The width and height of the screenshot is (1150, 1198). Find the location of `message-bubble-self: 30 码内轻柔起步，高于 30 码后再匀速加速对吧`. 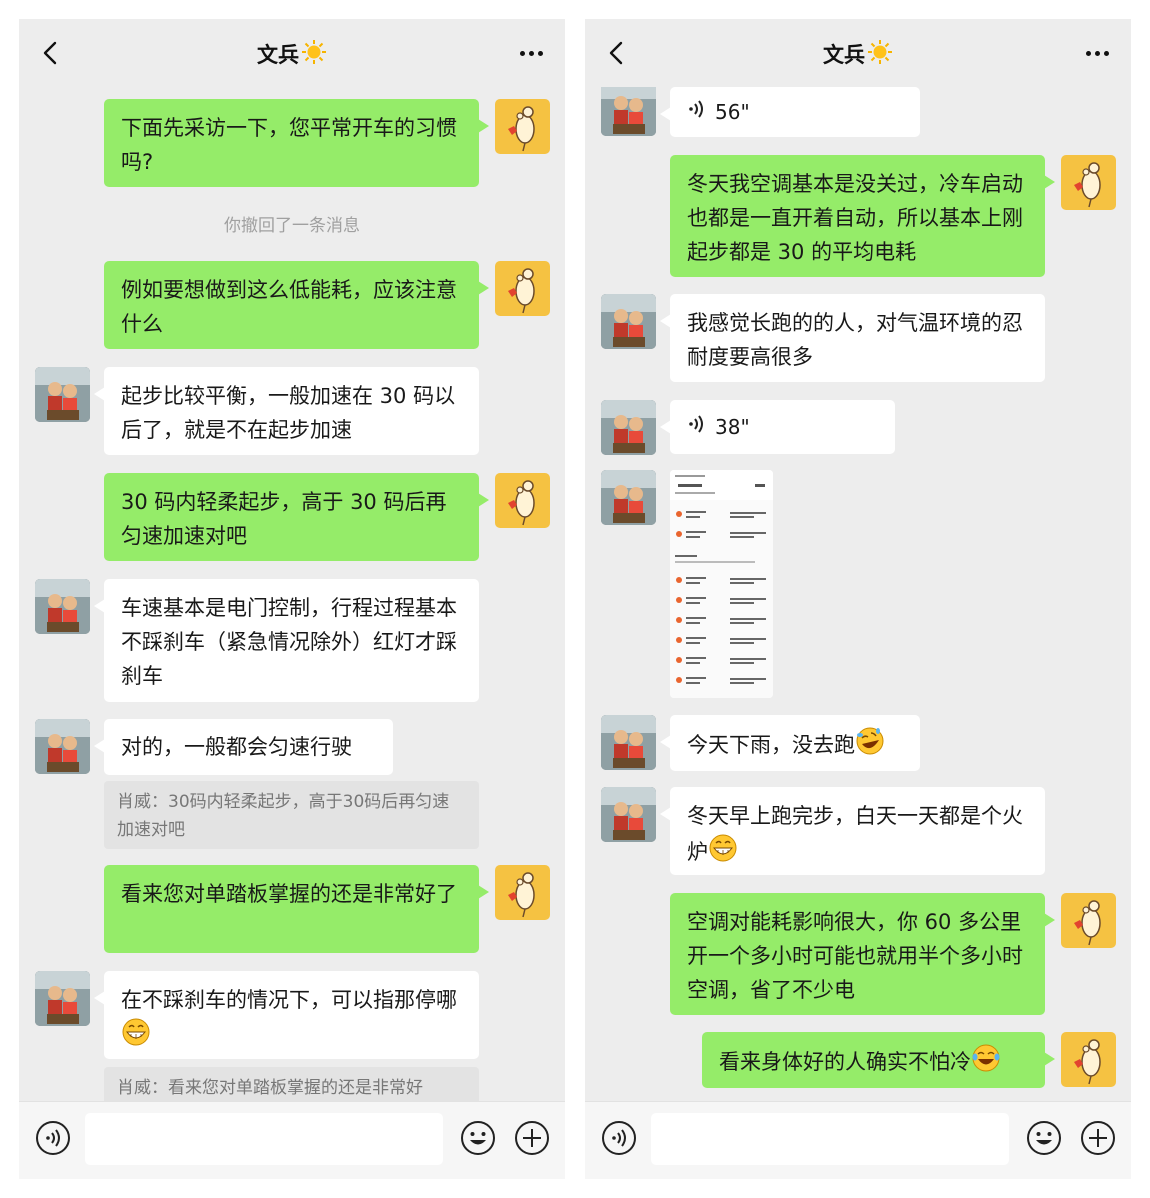

message-bubble-self: 30 码内轻柔起步，高于 30 码后再匀速加速对吧 is located at coordinates (296, 517).